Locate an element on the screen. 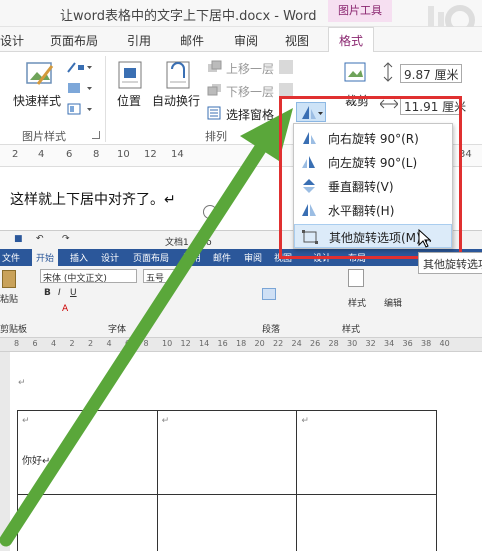  menu-item-label: 向右旋转 90°(R) is located at coordinates (373, 139).